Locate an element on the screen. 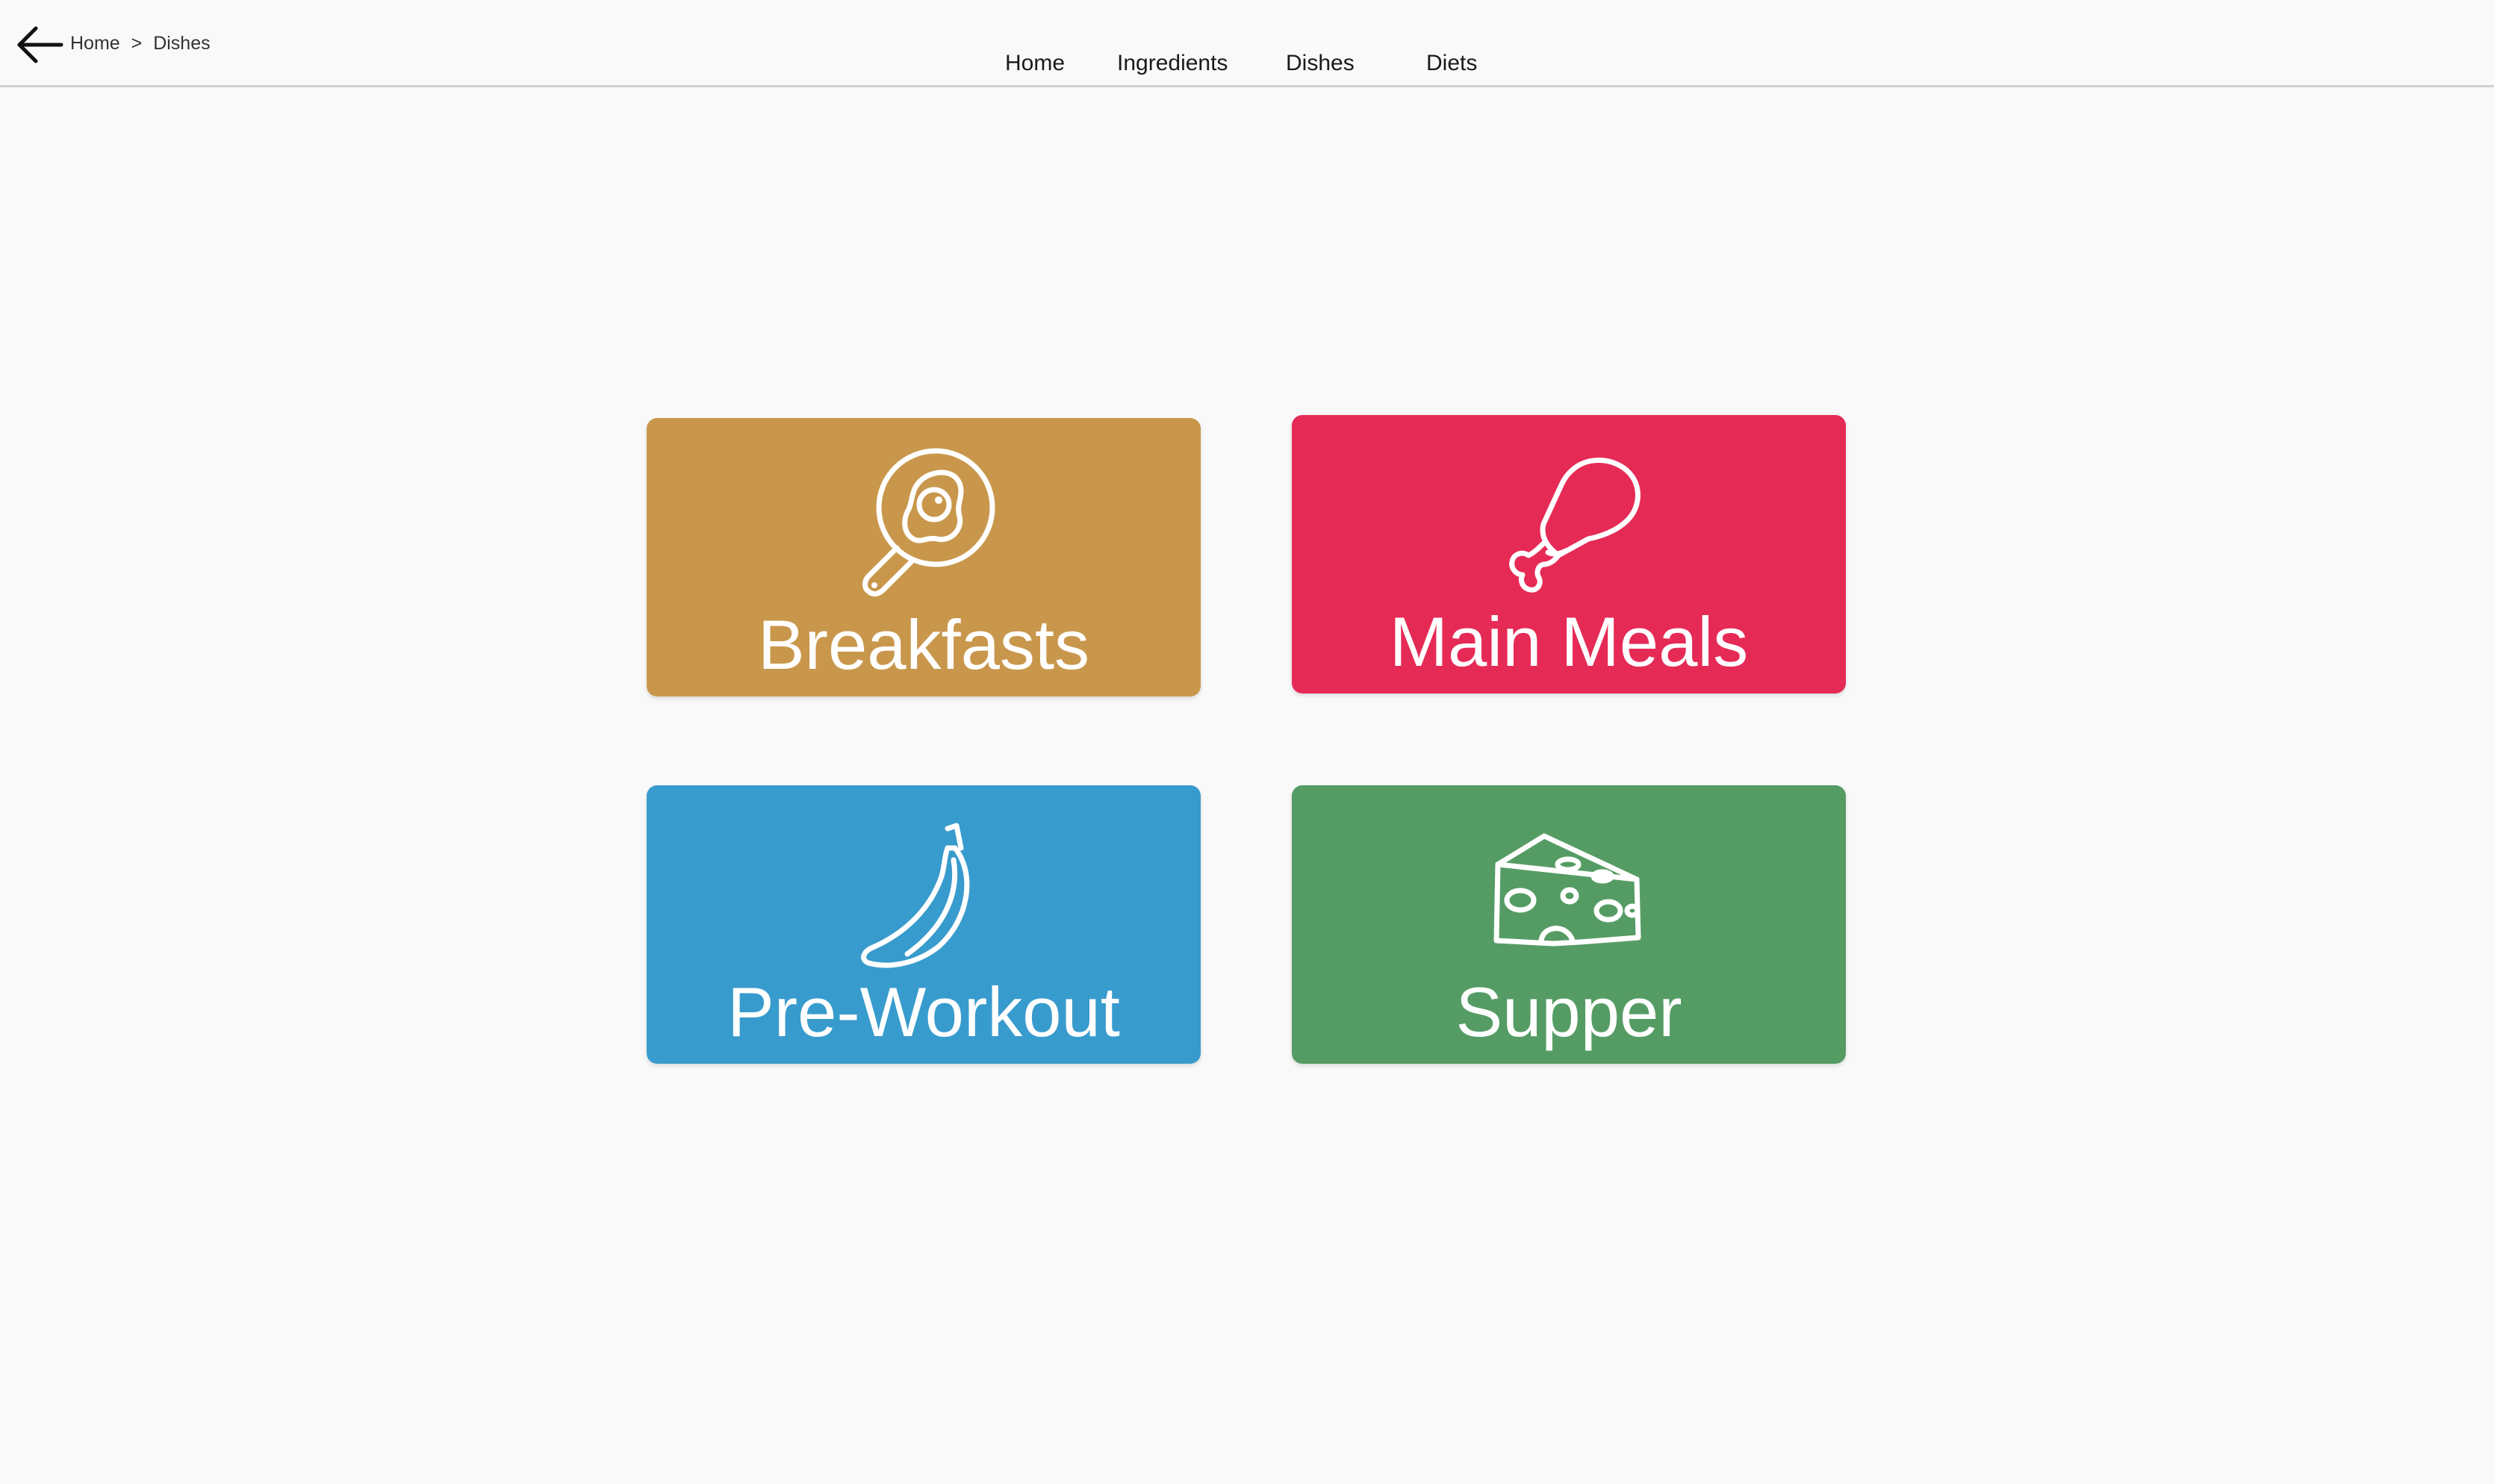 This screenshot has height=1484, width=2494. category-label: Pre-Workout is located at coordinates (923, 1011).